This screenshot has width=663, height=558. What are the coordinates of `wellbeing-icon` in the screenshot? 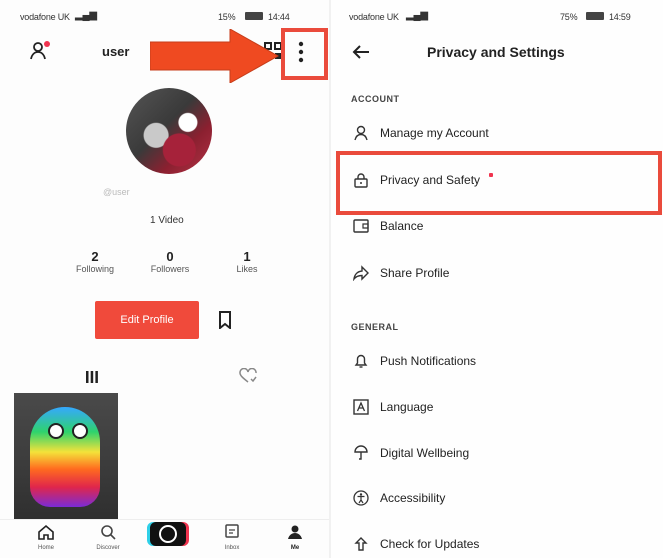 It's located at (361, 452).